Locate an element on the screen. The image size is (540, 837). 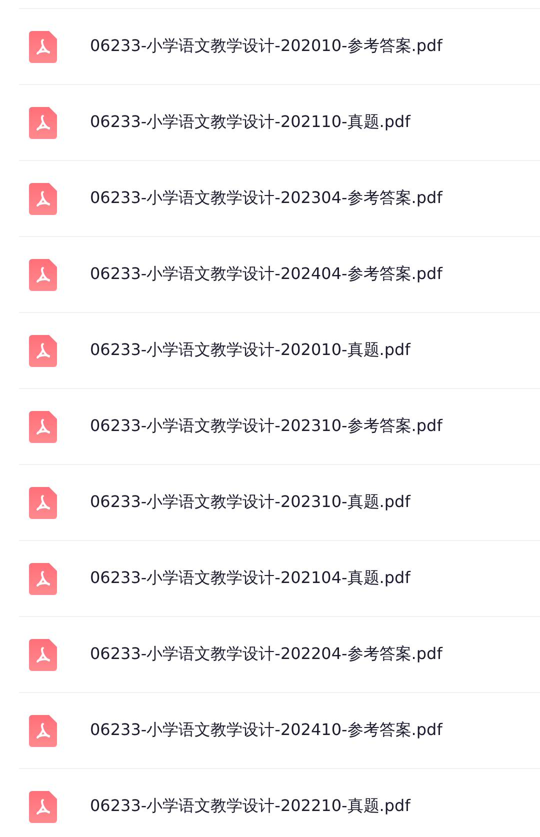
file-name: 06233-小学语文教学设计-202010-参考答案.pdf is located at coordinates (266, 46).